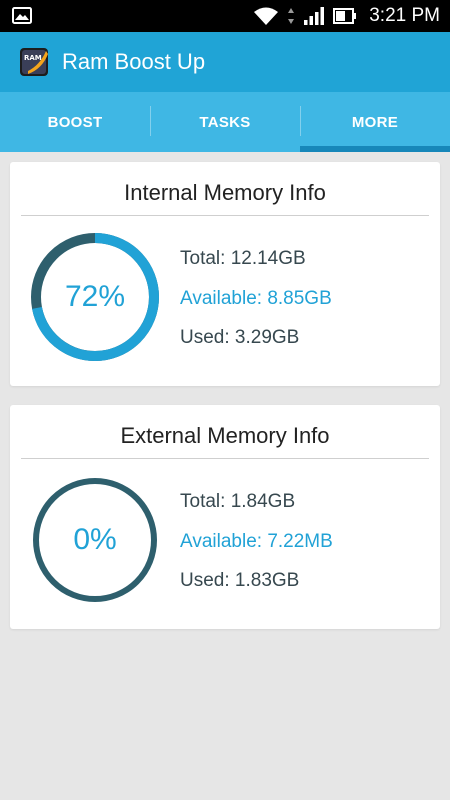 The width and height of the screenshot is (450, 800). Describe the element at coordinates (225, 435) in the screenshot. I see `external-memory-title: External Memory Info` at that location.